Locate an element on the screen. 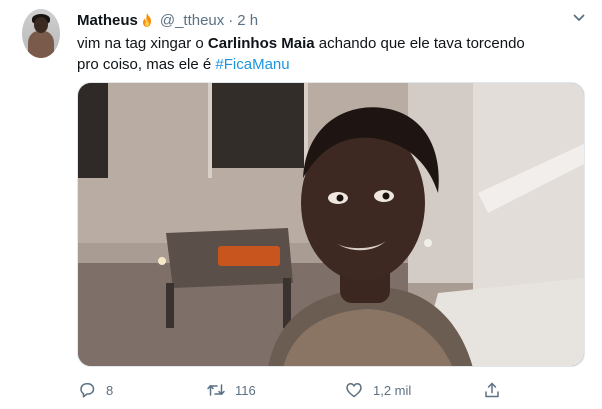 Image resolution: width=602 pixels, height=409 pixels. like-button: 1,2 mil is located at coordinates (377, 390).